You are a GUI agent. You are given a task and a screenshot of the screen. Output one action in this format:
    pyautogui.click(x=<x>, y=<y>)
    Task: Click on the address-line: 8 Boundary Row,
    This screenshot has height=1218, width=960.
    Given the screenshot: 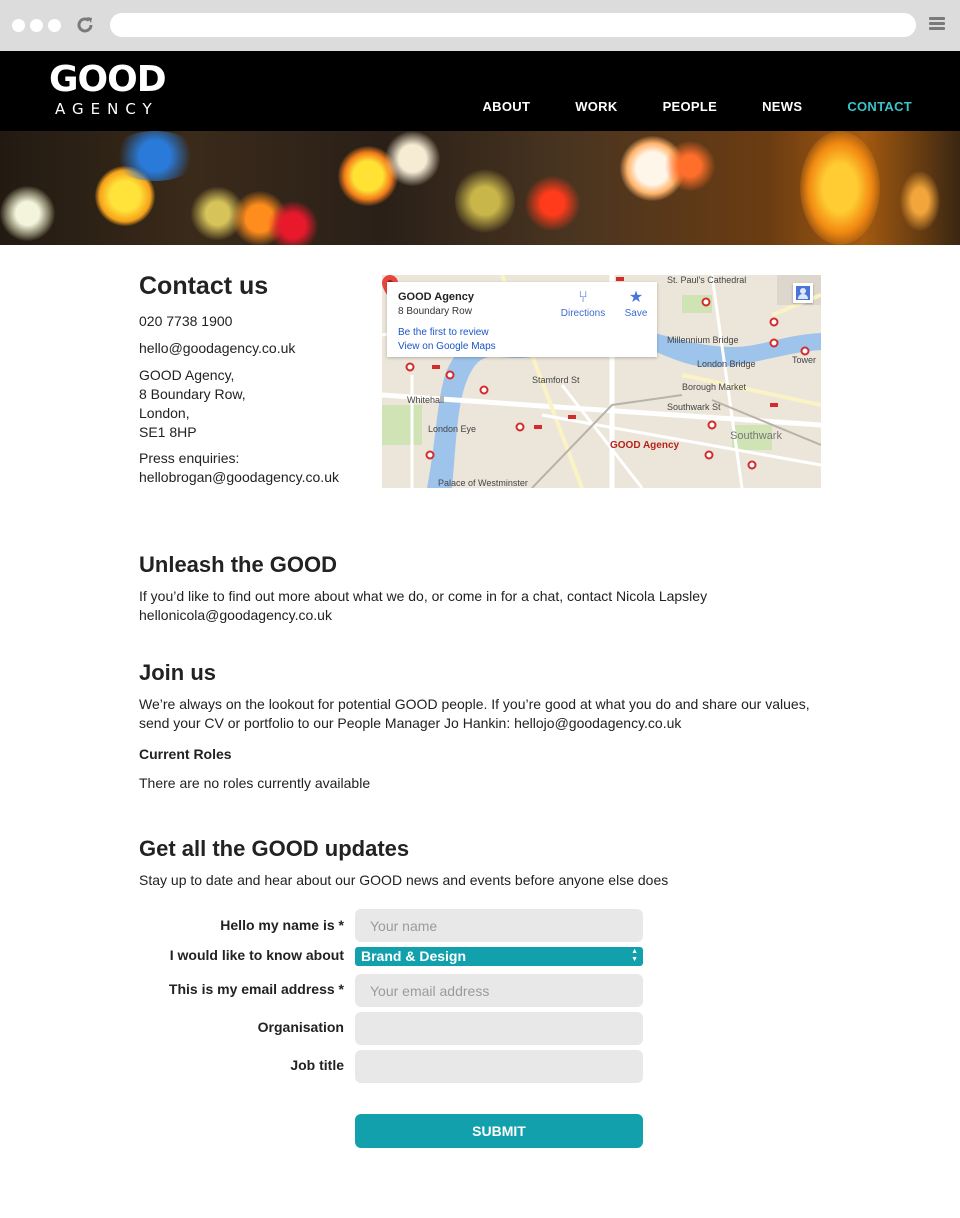 What is the action you would take?
    pyautogui.click(x=192, y=394)
    